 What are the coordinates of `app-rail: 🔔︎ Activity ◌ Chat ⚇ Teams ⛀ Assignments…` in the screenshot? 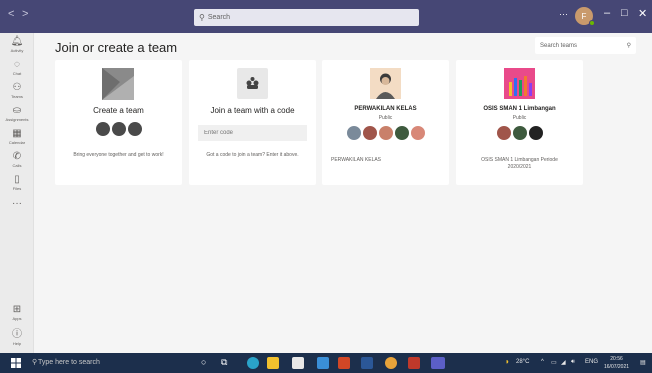 It's located at (17, 193).